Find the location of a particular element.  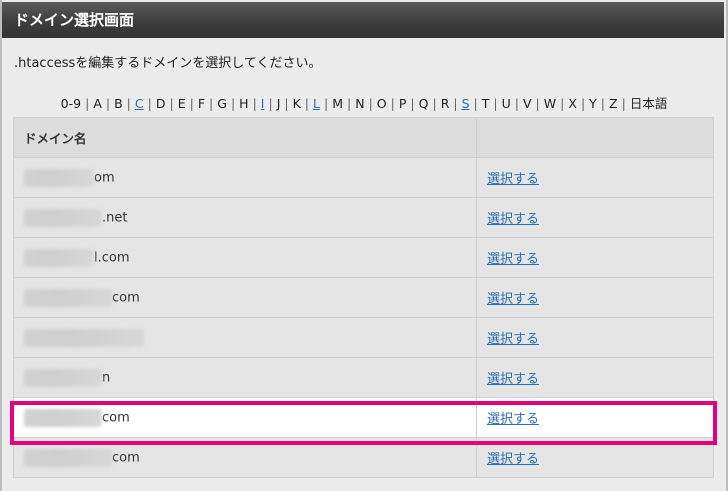

table-header-row: ドメイン名 is located at coordinates (363, 137).